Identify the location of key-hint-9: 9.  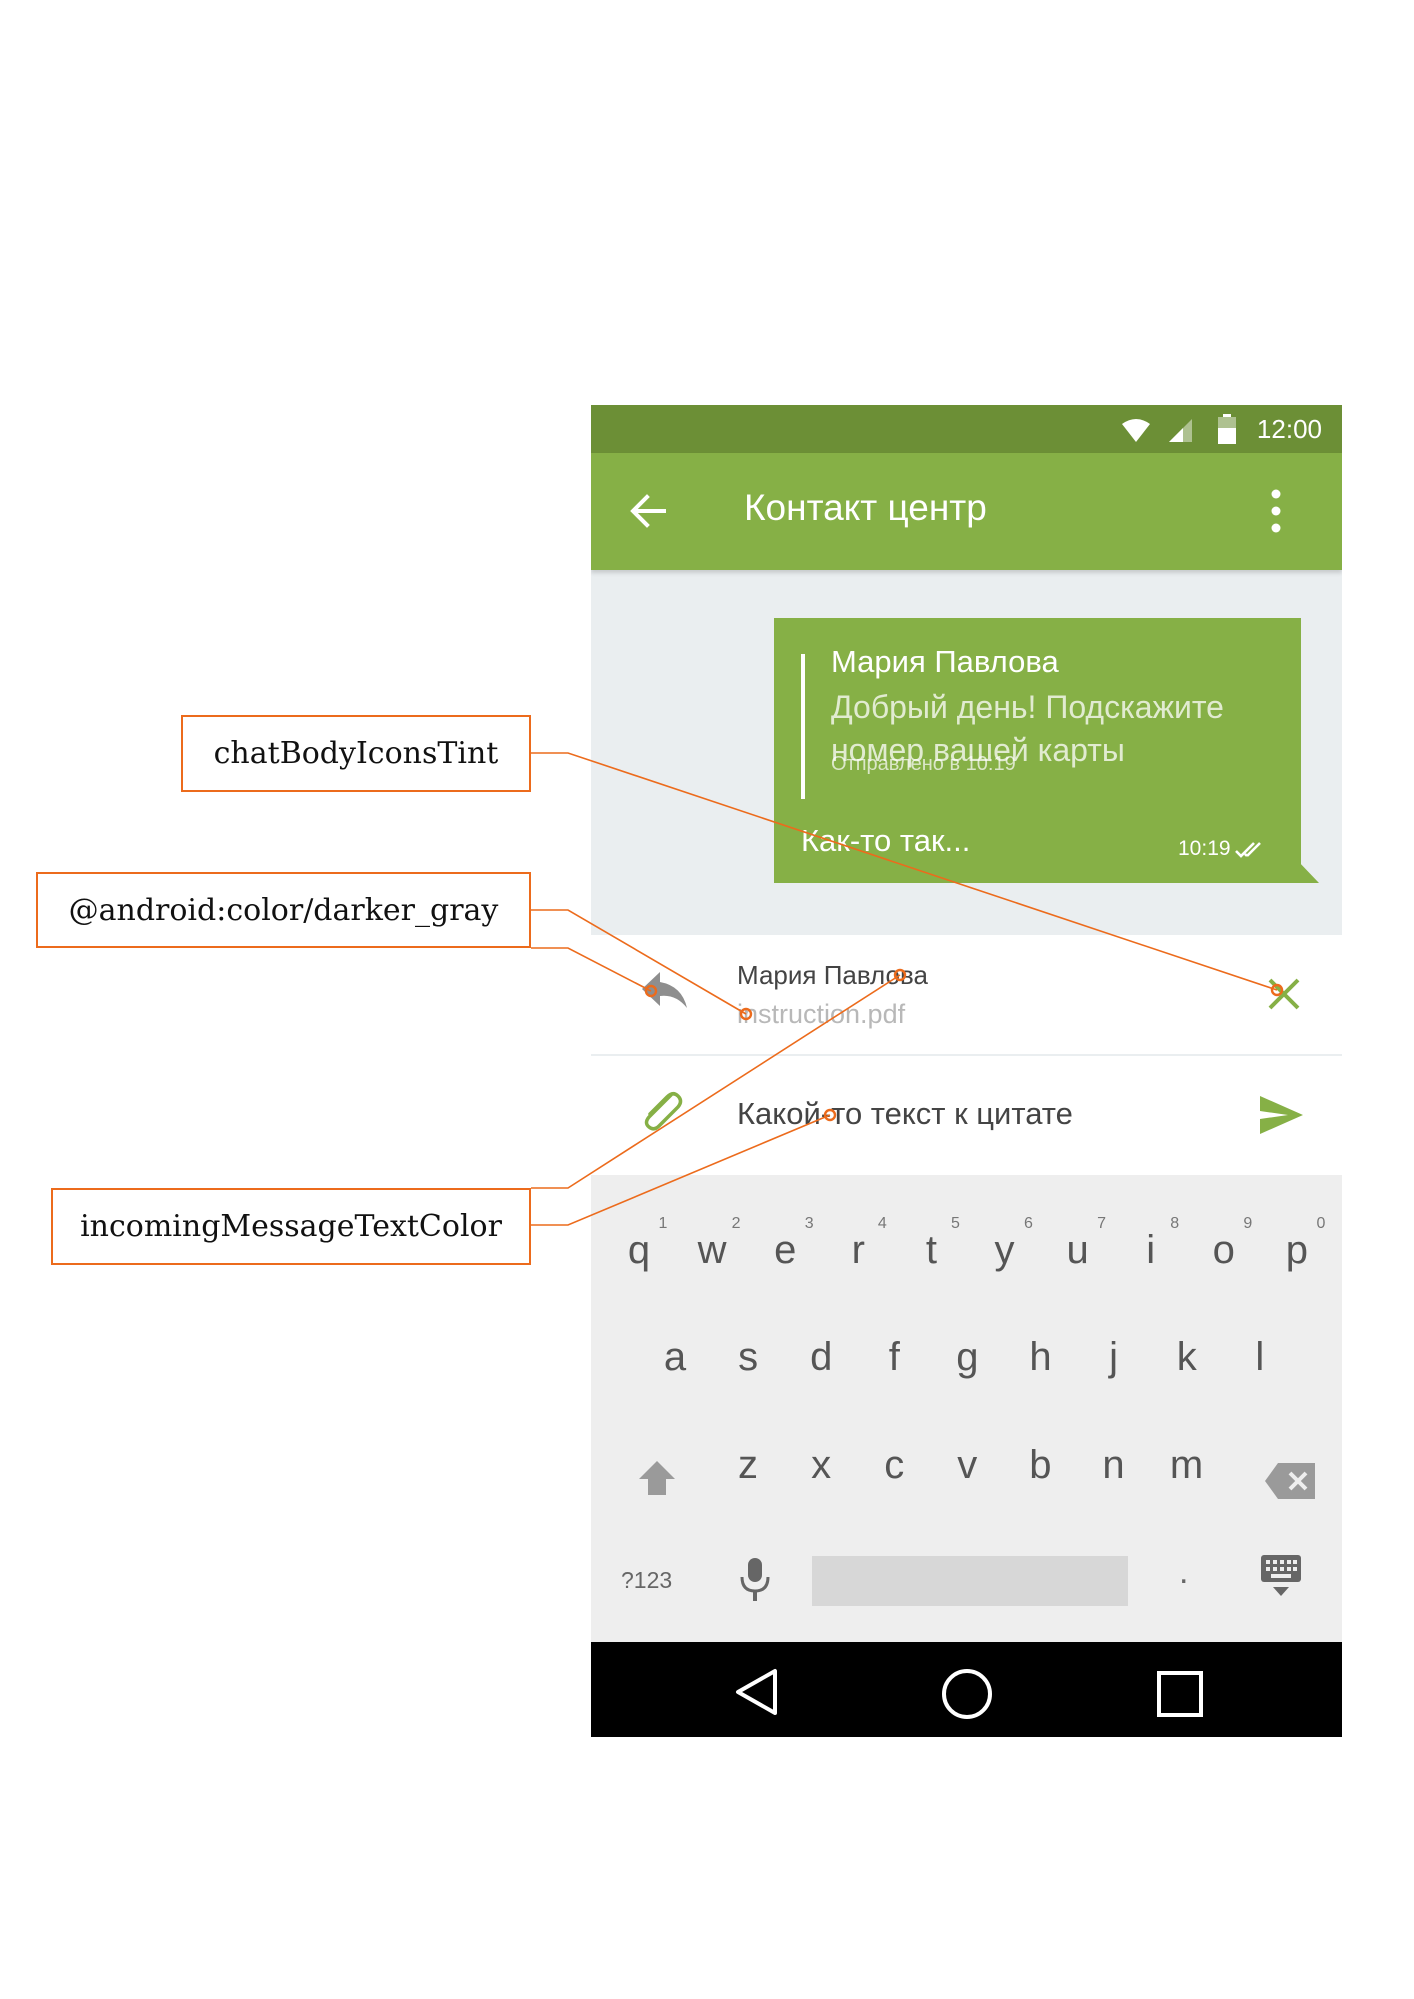
(1248, 1223).